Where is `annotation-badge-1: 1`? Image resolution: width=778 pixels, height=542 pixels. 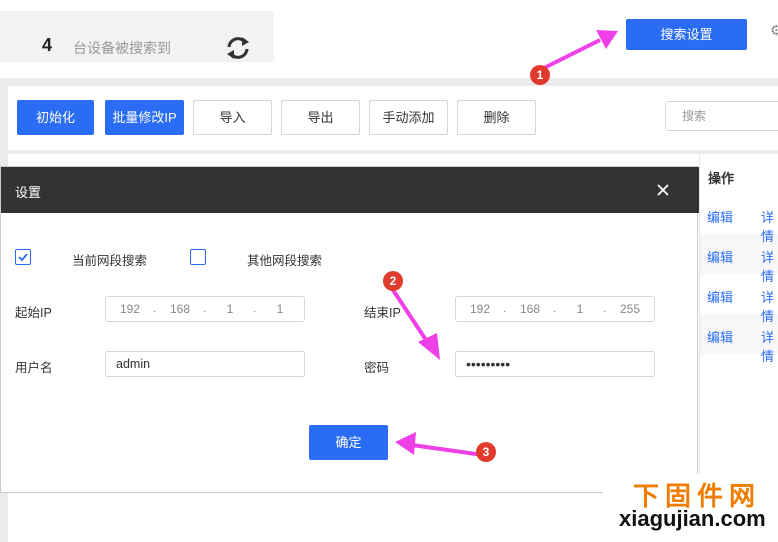
annotation-badge-1: 1 is located at coordinates (540, 75).